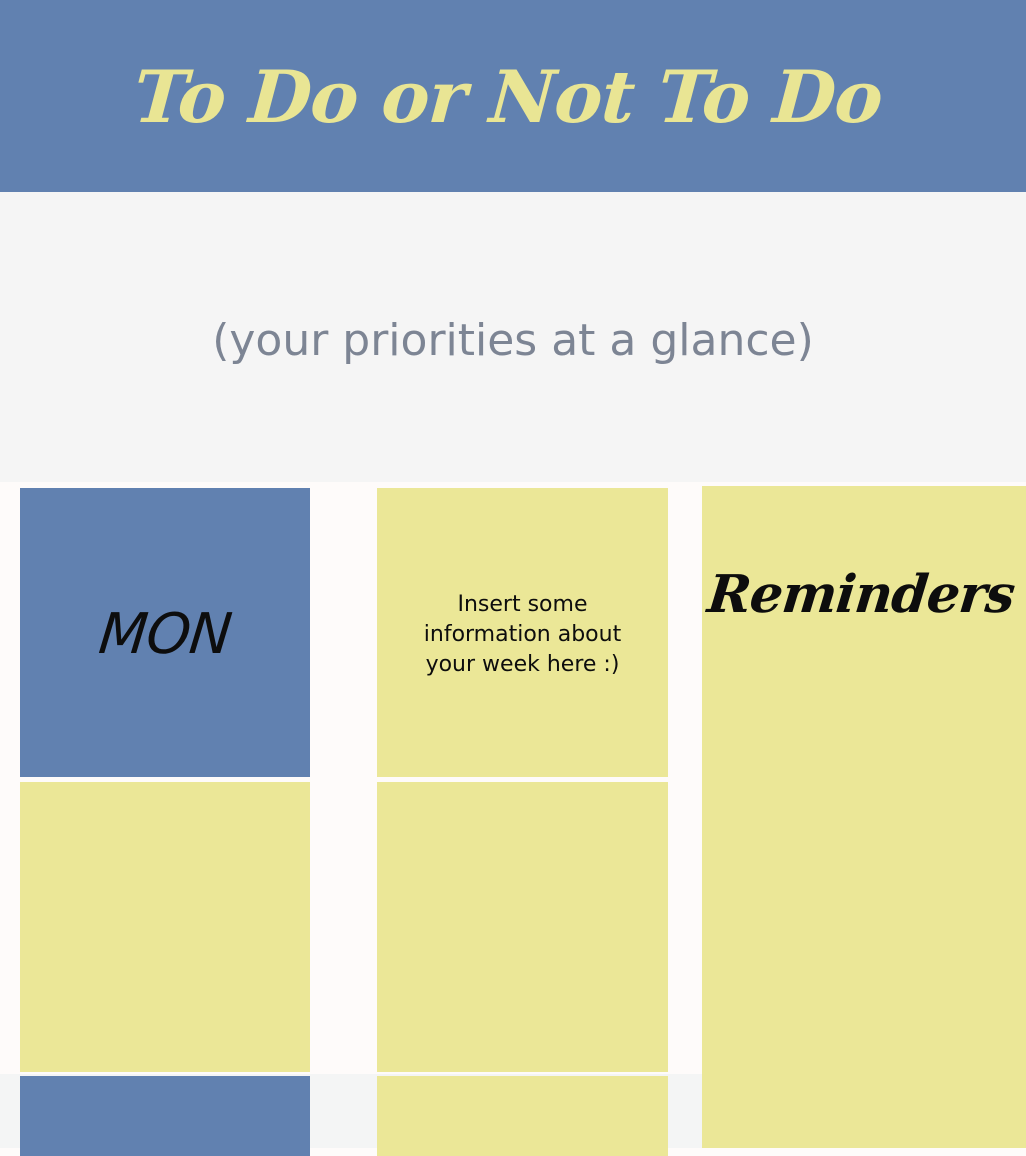 This screenshot has height=1156, width=1026. What do you see at coordinates (522, 927) in the screenshot?
I see `notes-box` at bounding box center [522, 927].